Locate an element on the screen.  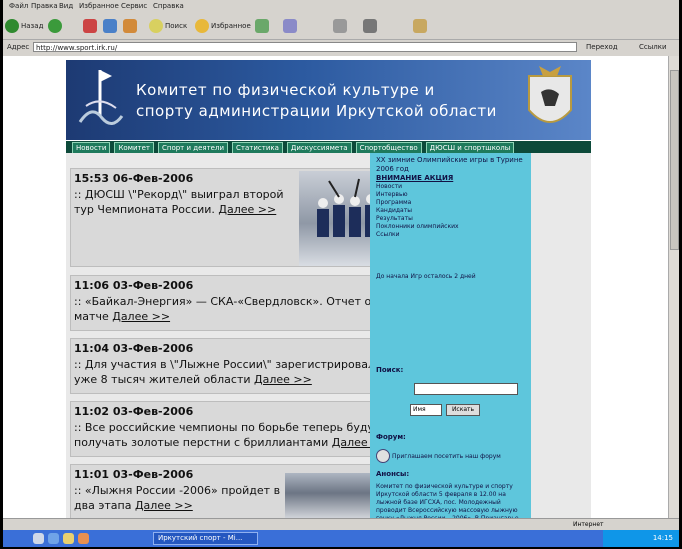
back-button: Назад is located at coordinates (24, 26).